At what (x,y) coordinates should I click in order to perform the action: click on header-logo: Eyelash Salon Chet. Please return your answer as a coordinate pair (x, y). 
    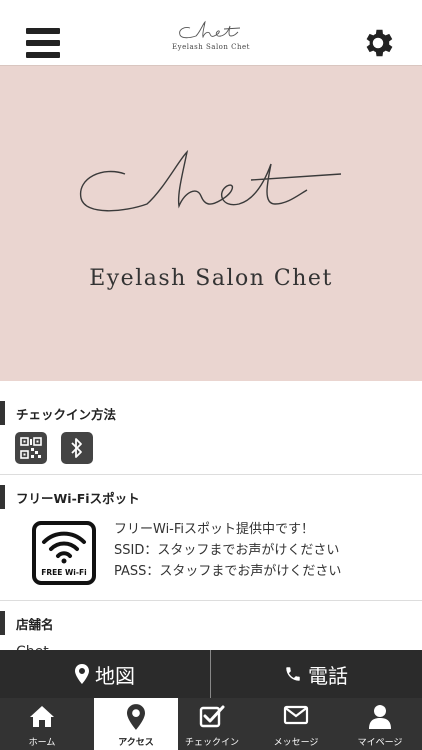
    Looking at the image, I should click on (211, 40).